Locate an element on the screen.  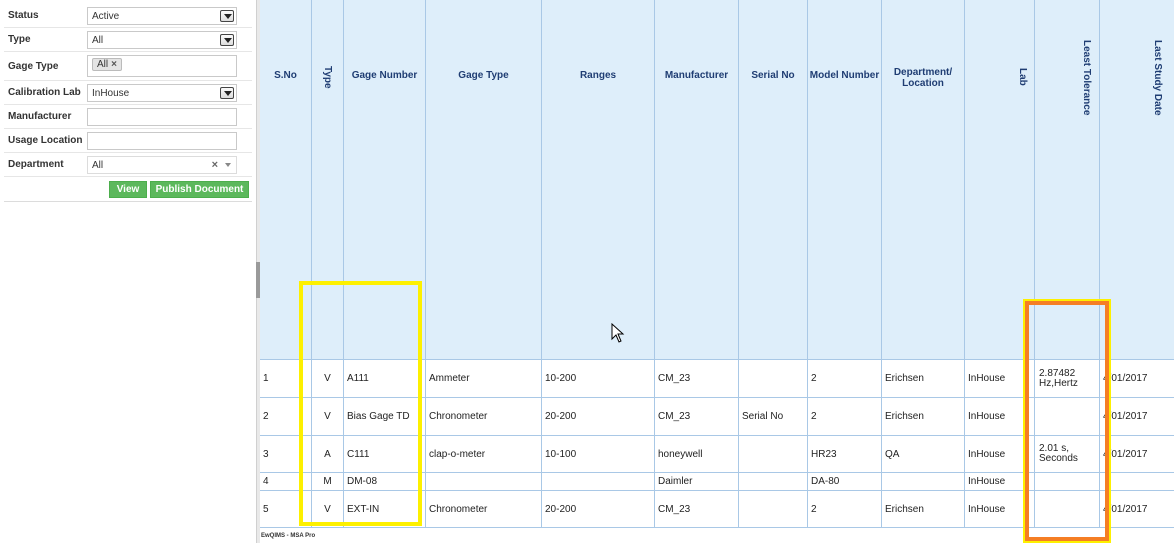
department-select: All × is located at coordinates (162, 165).